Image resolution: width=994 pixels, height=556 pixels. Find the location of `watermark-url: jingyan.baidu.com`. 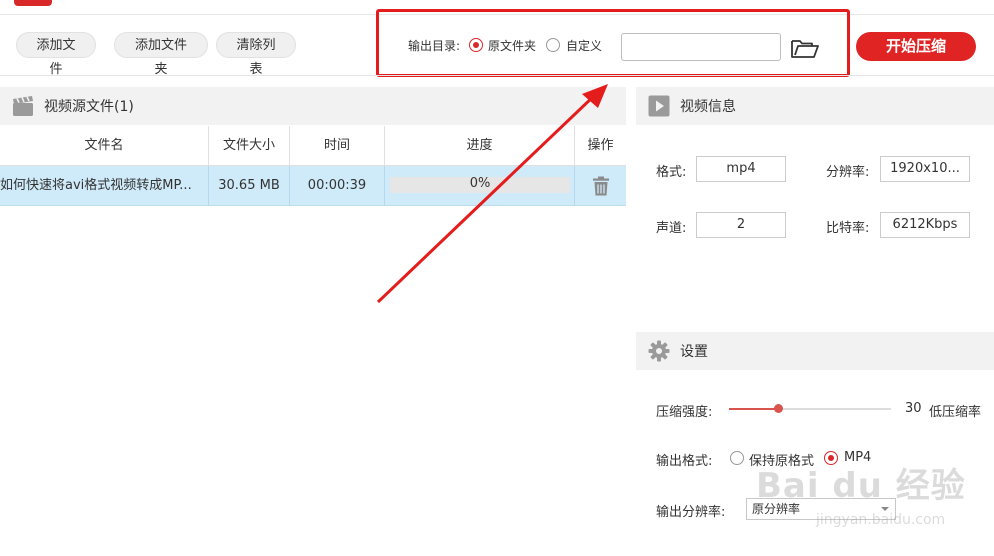

watermark-url: jingyan.baidu.com is located at coordinates (881, 520).